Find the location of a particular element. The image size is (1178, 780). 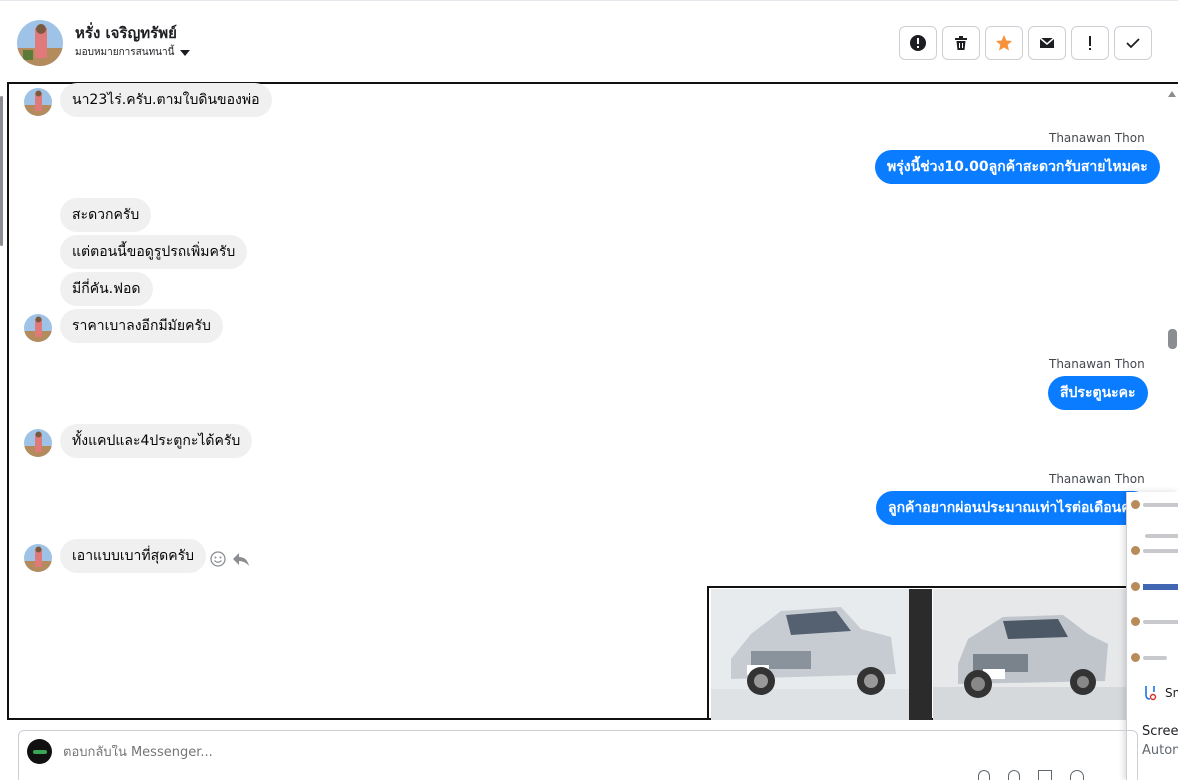

mark-unread-button is located at coordinates (1047, 43).